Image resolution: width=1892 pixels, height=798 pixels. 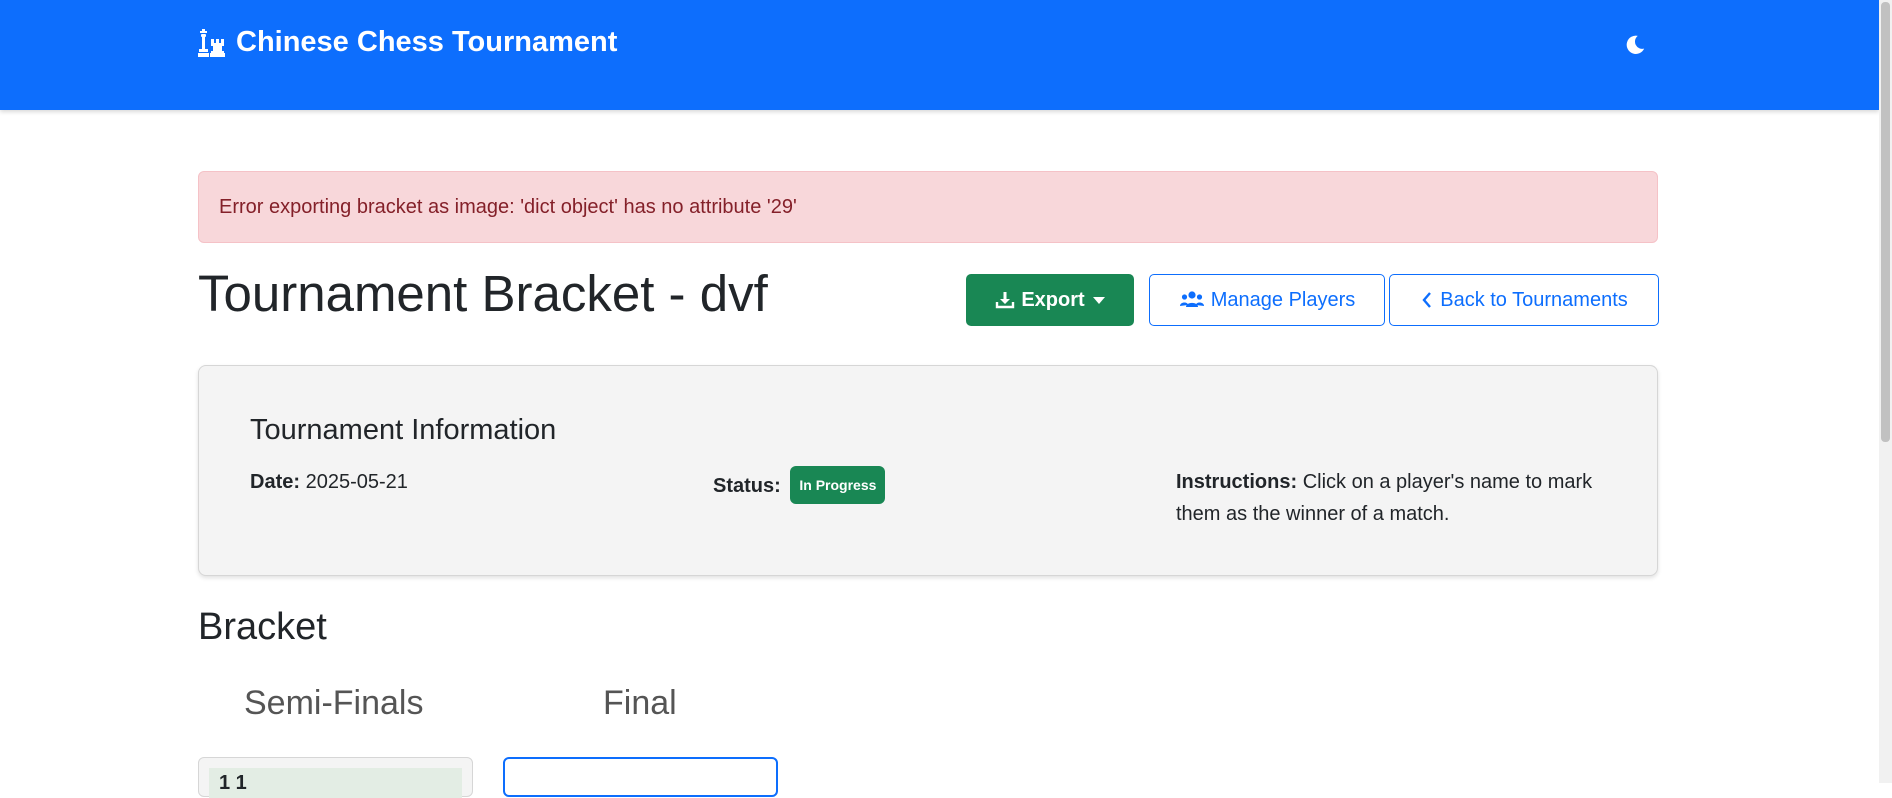 I want to click on manage-players-button: Manage Players, so click(x=1267, y=300).